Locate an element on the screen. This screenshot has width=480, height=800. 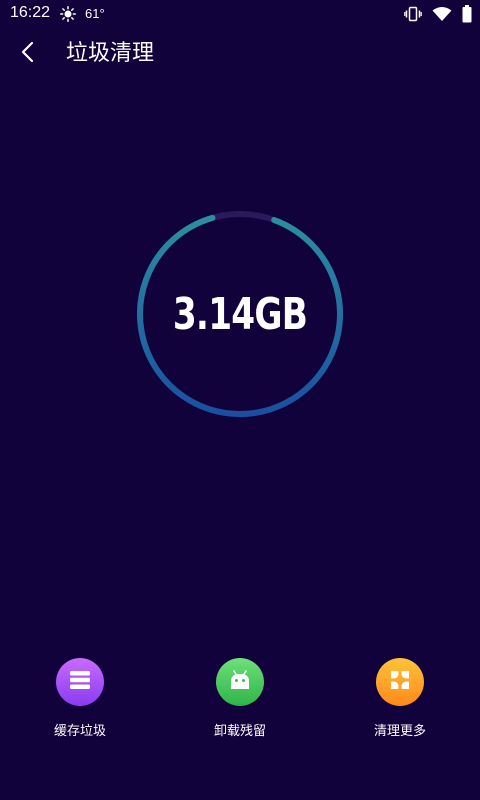
app-bar: 垃圾清理 is located at coordinates (240, 54).